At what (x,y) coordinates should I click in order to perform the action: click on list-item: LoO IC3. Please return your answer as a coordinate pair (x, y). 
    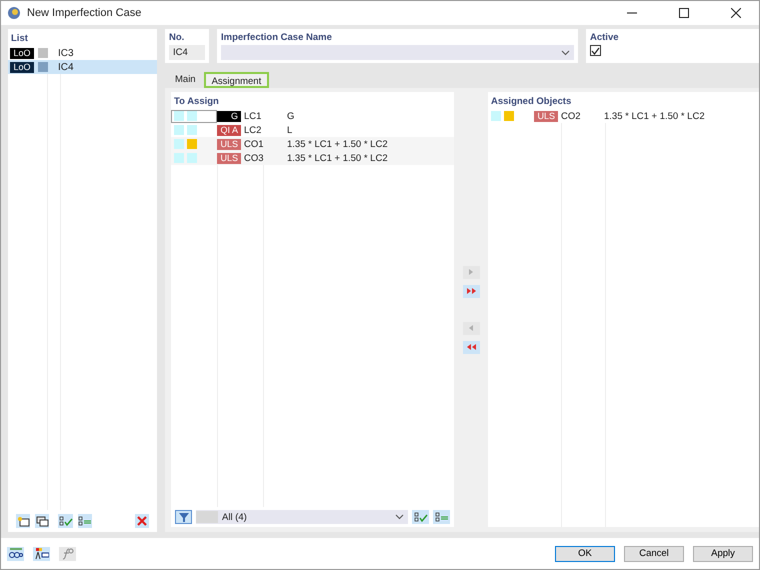
    Looking at the image, I should click on (82, 53).